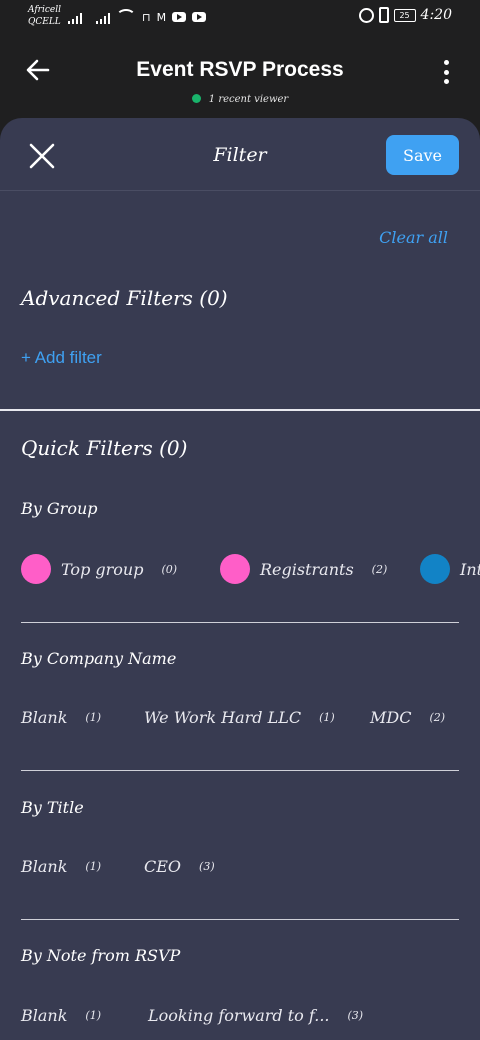 The width and height of the screenshot is (480, 1040). Describe the element at coordinates (436, 15) in the screenshot. I see `clock: 4:20` at that location.